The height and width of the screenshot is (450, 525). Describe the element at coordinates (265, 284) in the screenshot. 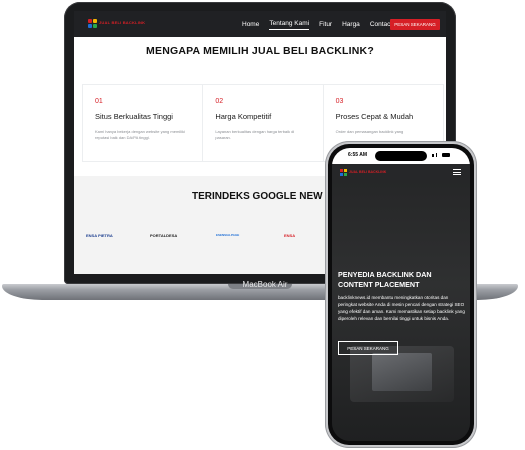

I see `laptop-model-label: MacBook Air` at that location.